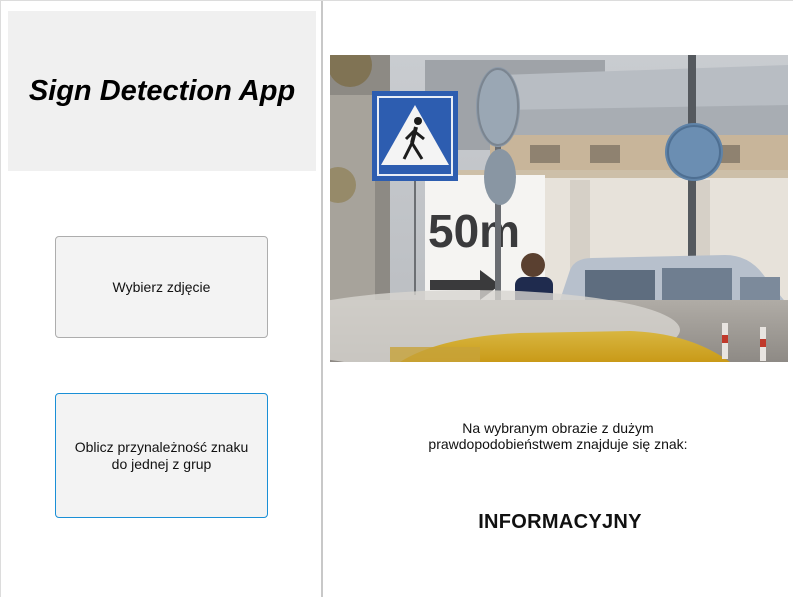 This screenshot has width=793, height=597. Describe the element at coordinates (474, 231) in the screenshot. I see `billboard-text: 50m` at that location.